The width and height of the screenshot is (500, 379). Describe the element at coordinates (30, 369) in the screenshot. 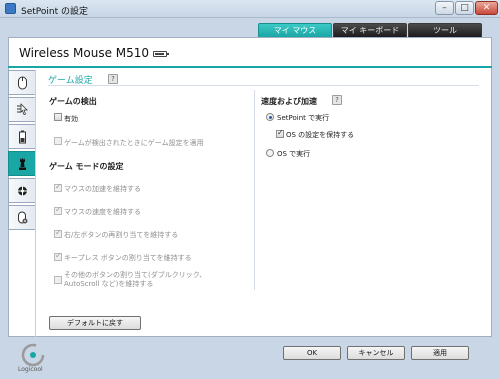

I see `logo-text: Logicool` at that location.